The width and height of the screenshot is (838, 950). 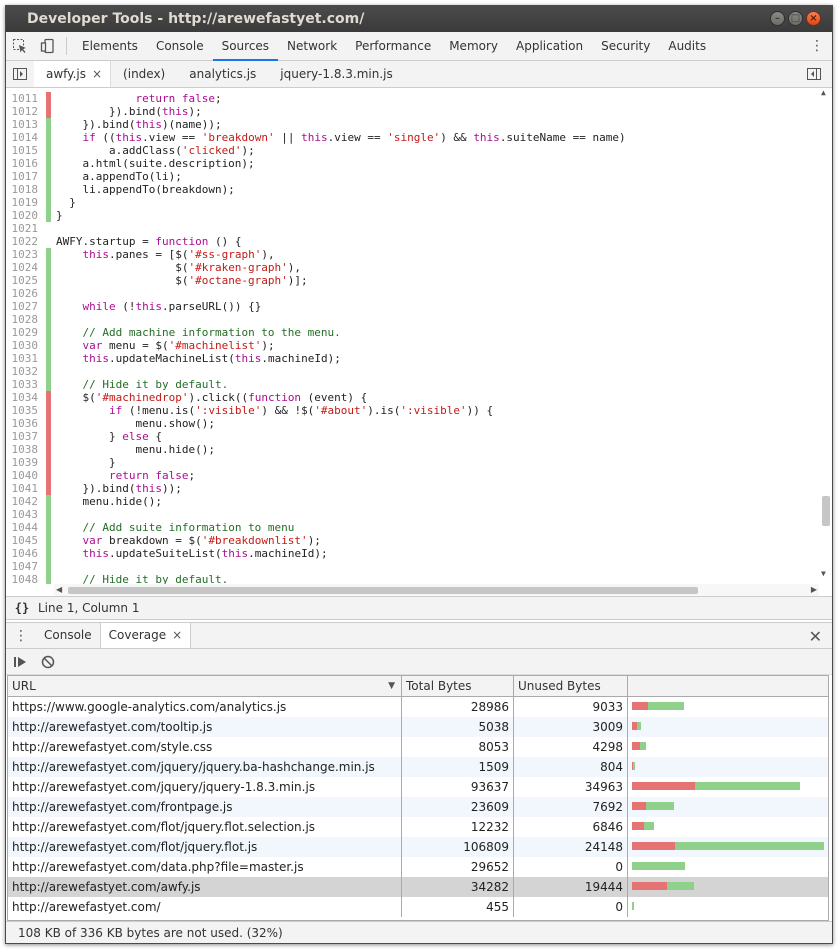 What do you see at coordinates (336, 74) in the screenshot?
I see `file-tab: jquery-1.8.3.min.js` at bounding box center [336, 74].